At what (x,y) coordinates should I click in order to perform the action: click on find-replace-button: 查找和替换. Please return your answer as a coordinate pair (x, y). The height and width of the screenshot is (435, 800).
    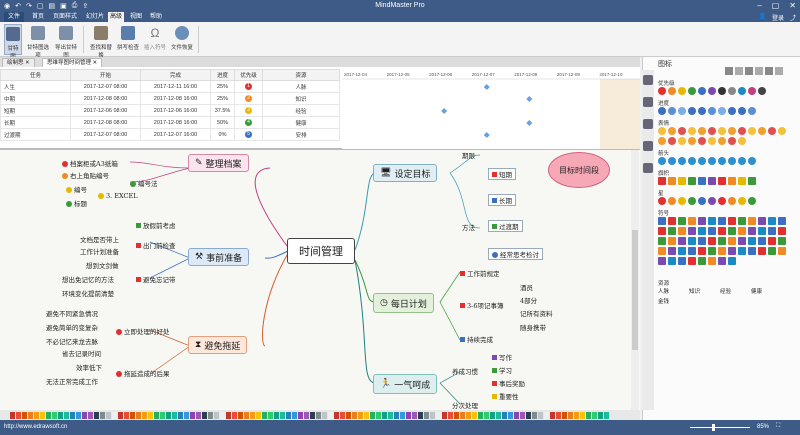
    Looking at the image, I should click on (101, 41).